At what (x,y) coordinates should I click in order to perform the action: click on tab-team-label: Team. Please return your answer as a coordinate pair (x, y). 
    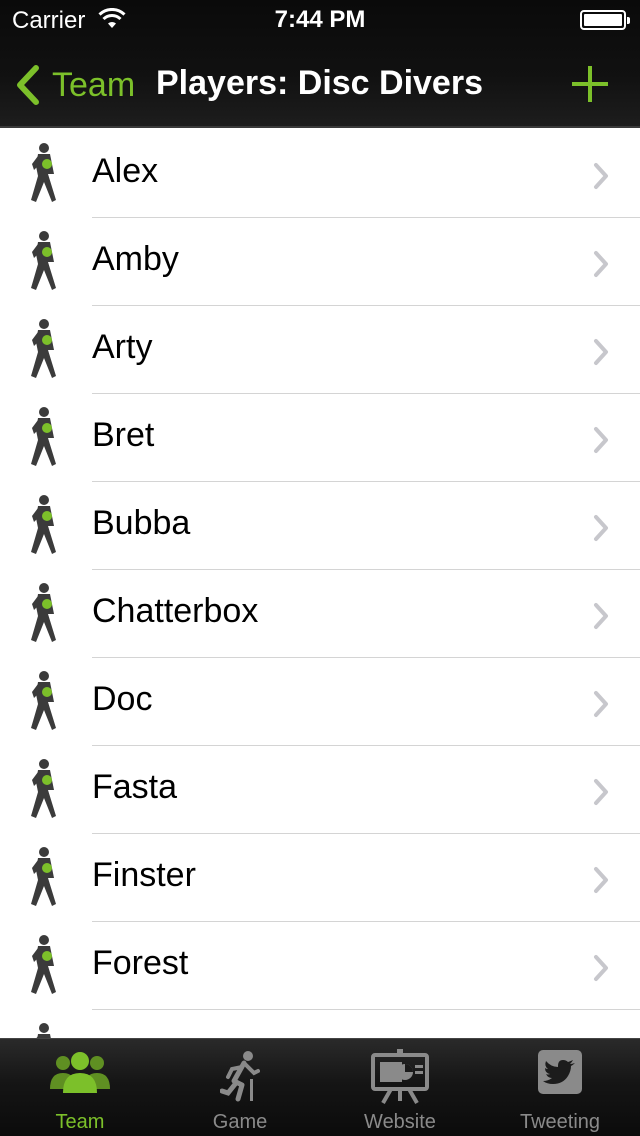
    Looking at the image, I should click on (80, 1122).